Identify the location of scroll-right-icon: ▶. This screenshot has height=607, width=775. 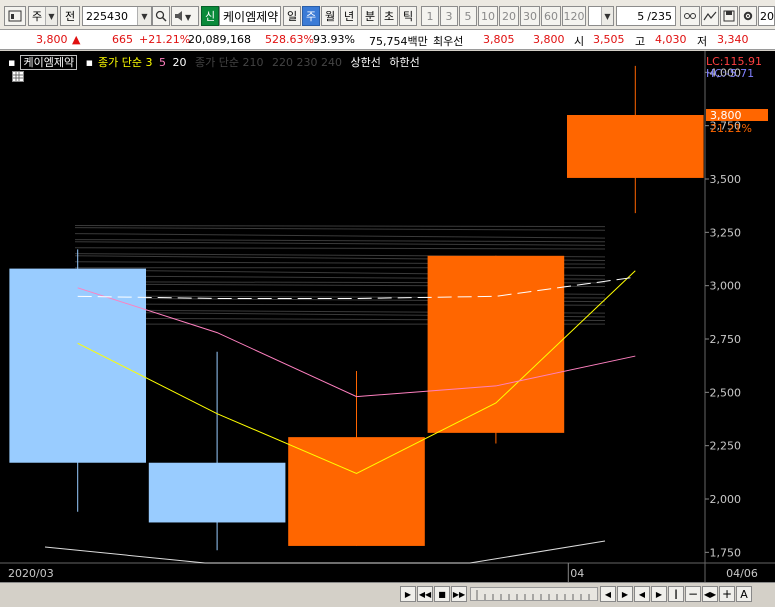
(408, 594).